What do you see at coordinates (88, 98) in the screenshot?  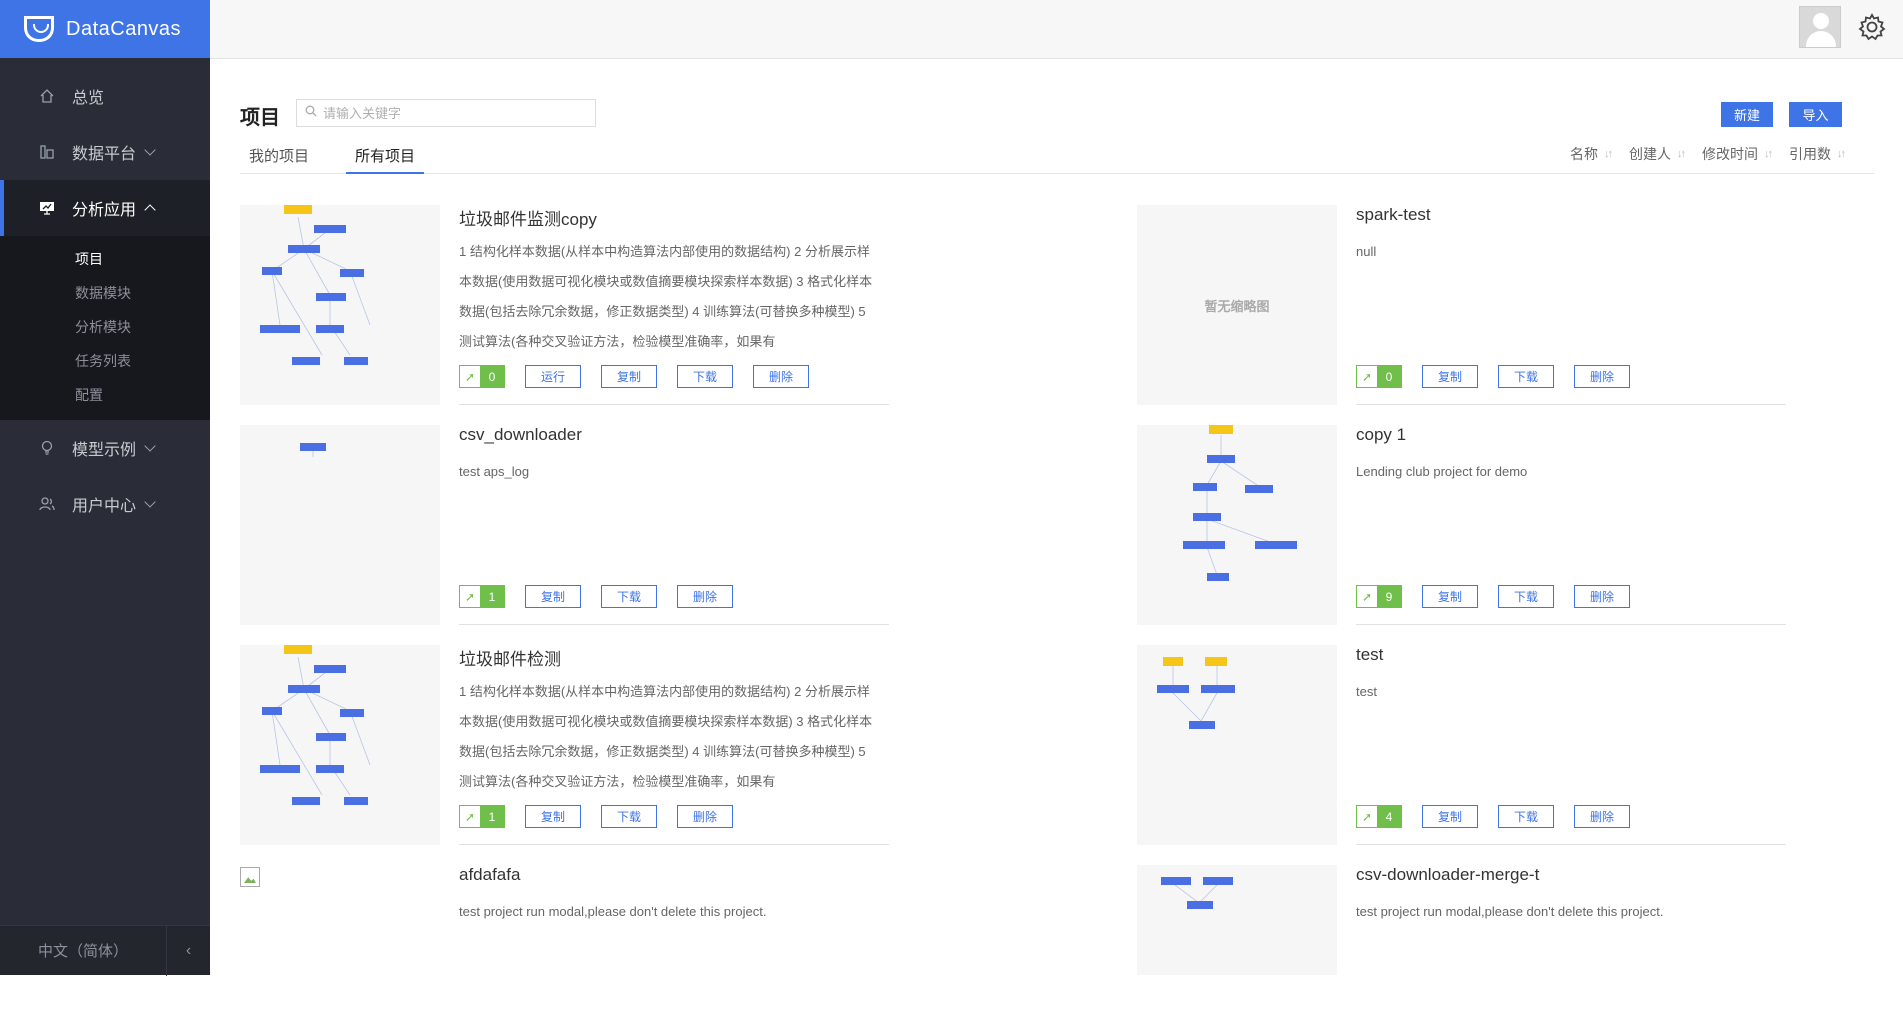 I see `nav-item-label: 总览` at bounding box center [88, 98].